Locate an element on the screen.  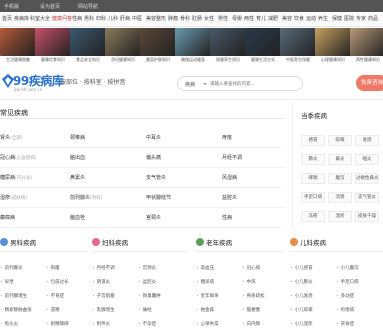
section-disease-link: 乳腺增生 is located at coordinates (103, 310).